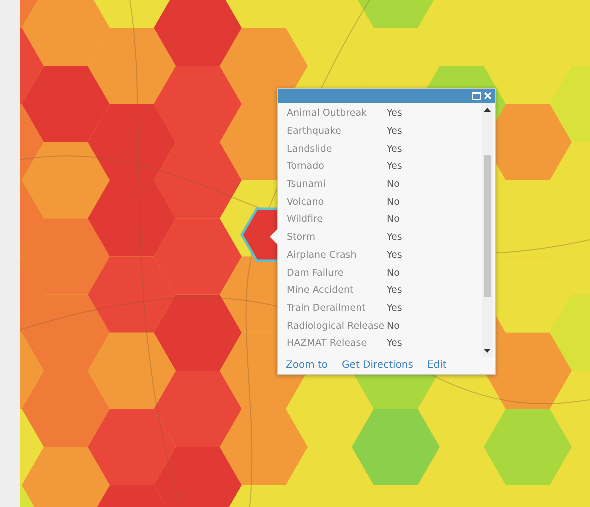 The height and width of the screenshot is (507, 590). I want to click on scroll-down-icon, so click(487, 351).